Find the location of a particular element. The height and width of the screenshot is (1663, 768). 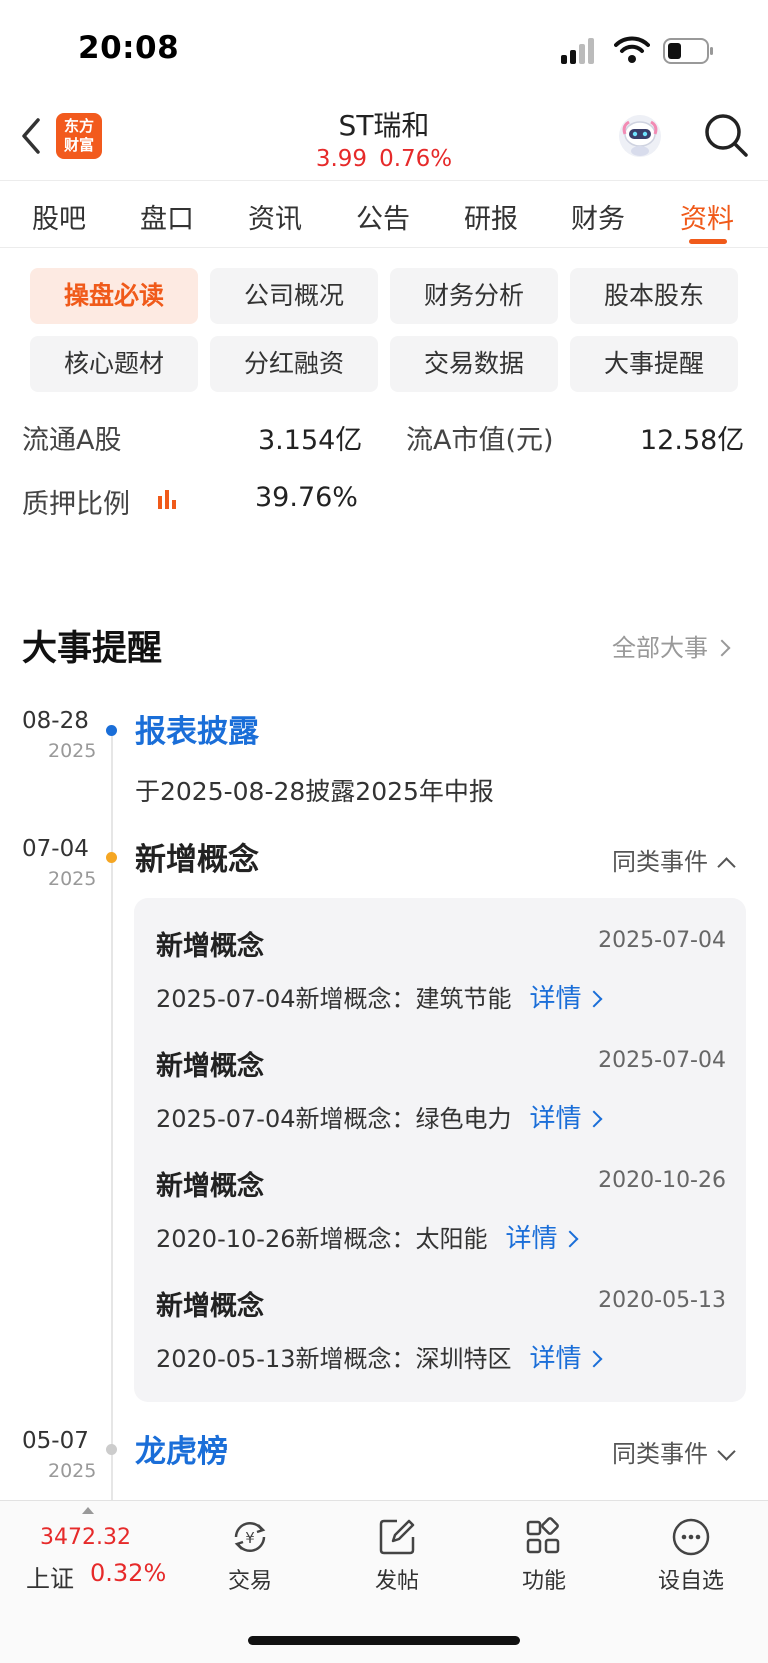

nav-trade: ¥ 交易 is located at coordinates (250, 1555).